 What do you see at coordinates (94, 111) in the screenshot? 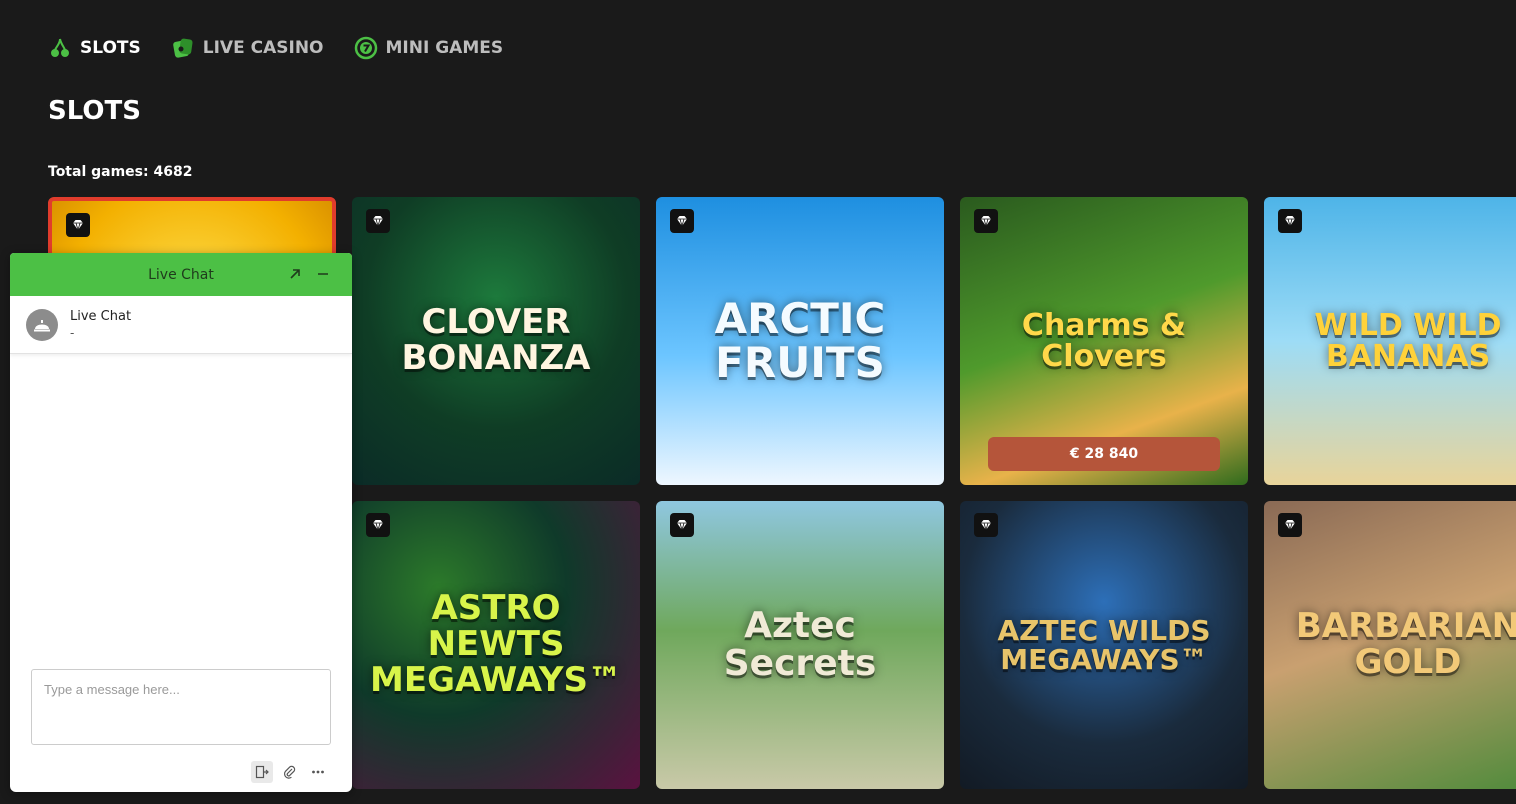
I see `page-title: SLOTS` at bounding box center [94, 111].